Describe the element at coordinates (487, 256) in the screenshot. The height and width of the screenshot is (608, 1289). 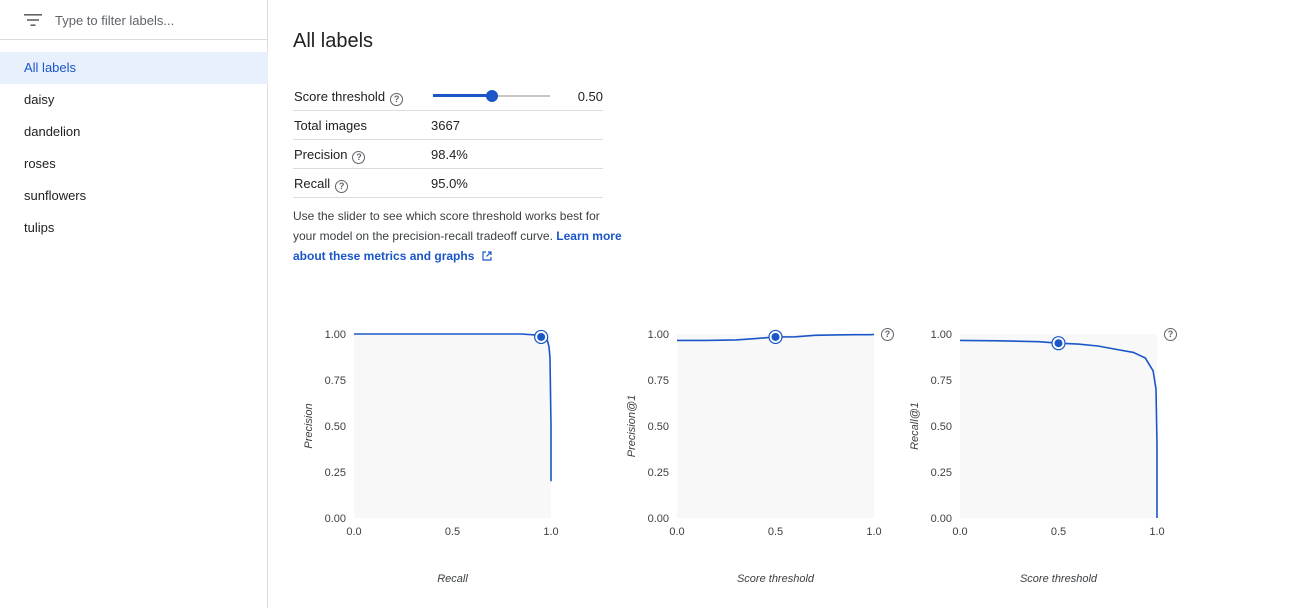
I see `open-in-new-icon` at that location.